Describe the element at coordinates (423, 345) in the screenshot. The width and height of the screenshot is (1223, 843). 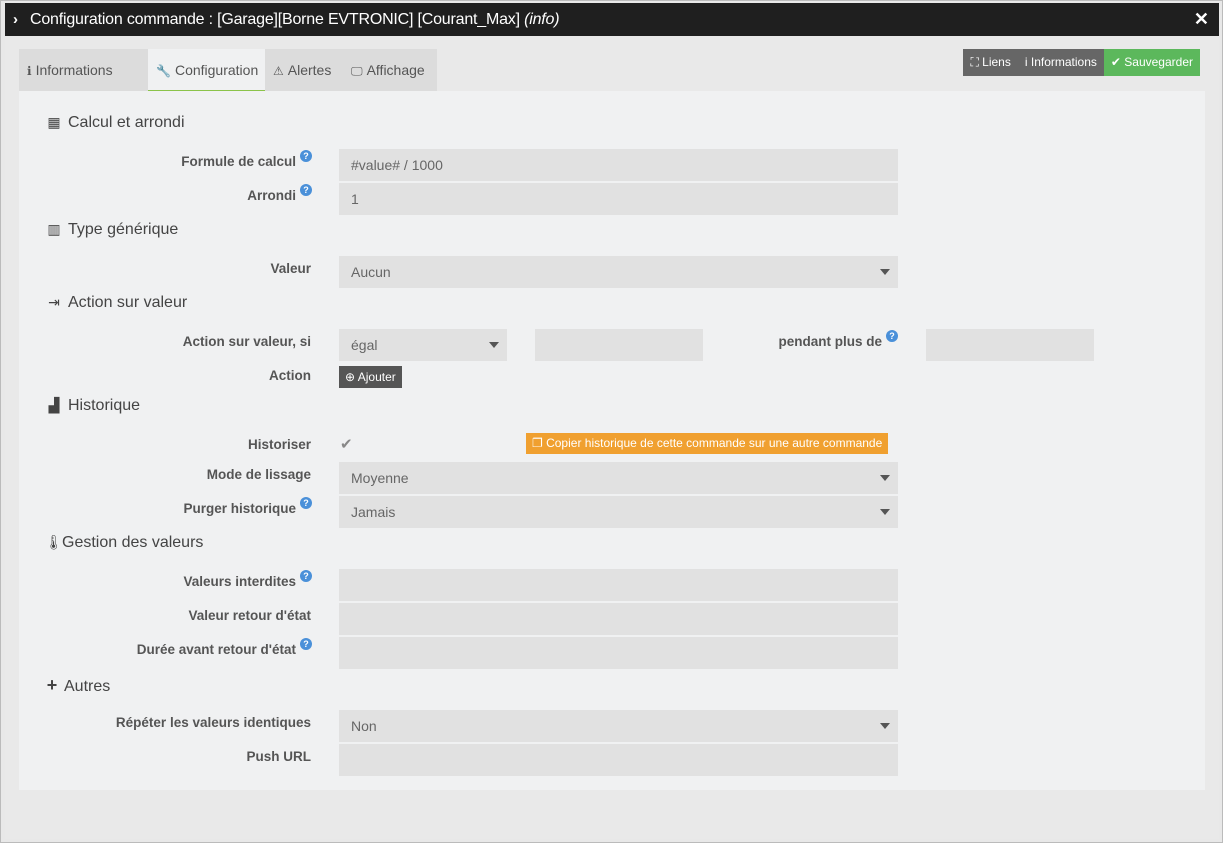
I see `action-condition-select: égal` at that location.